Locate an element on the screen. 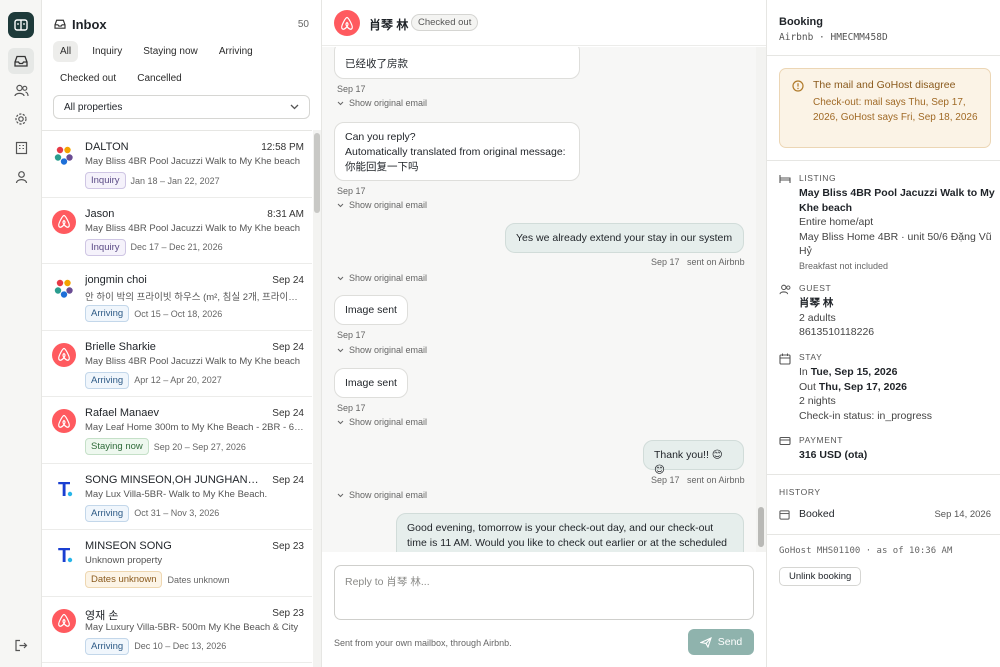 The image size is (1000, 667). list-scrollbar-thumb is located at coordinates (317, 173).